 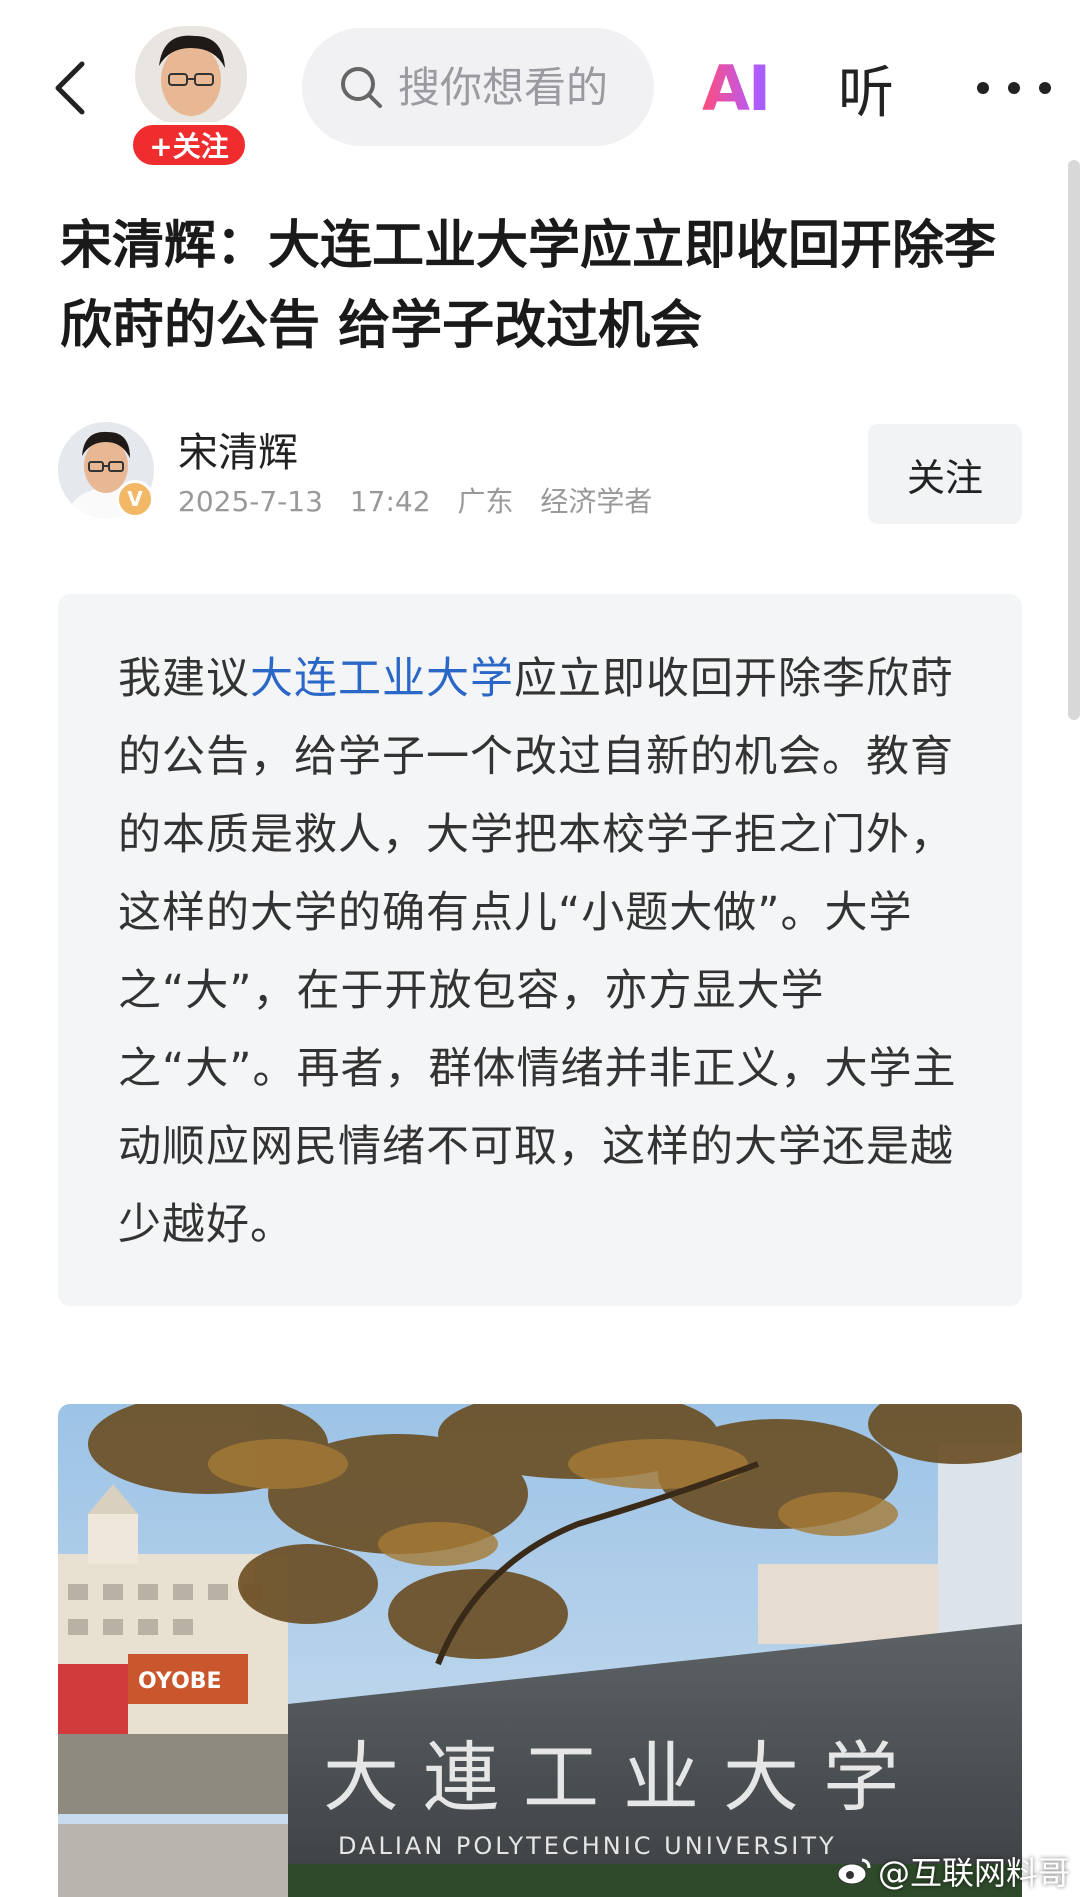 What do you see at coordinates (866, 88) in the screenshot?
I see `listen-button: 听` at bounding box center [866, 88].